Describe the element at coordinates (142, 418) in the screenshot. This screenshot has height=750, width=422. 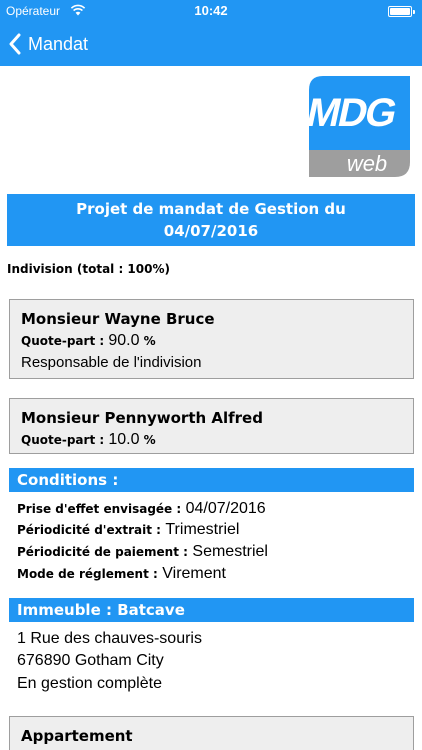
I see `owner-name: Monsieur Pennyworth Alfred` at that location.